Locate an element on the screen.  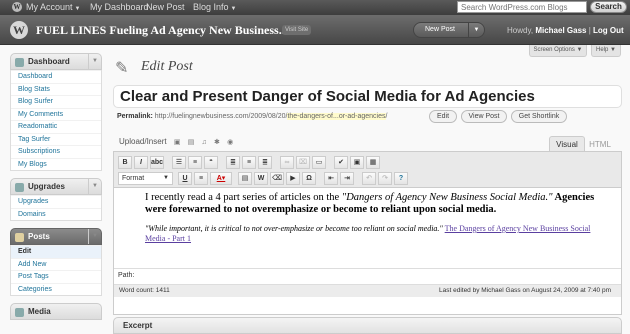
blog-info-menu: Blog Info ▼ is located at coordinates (214, 7).